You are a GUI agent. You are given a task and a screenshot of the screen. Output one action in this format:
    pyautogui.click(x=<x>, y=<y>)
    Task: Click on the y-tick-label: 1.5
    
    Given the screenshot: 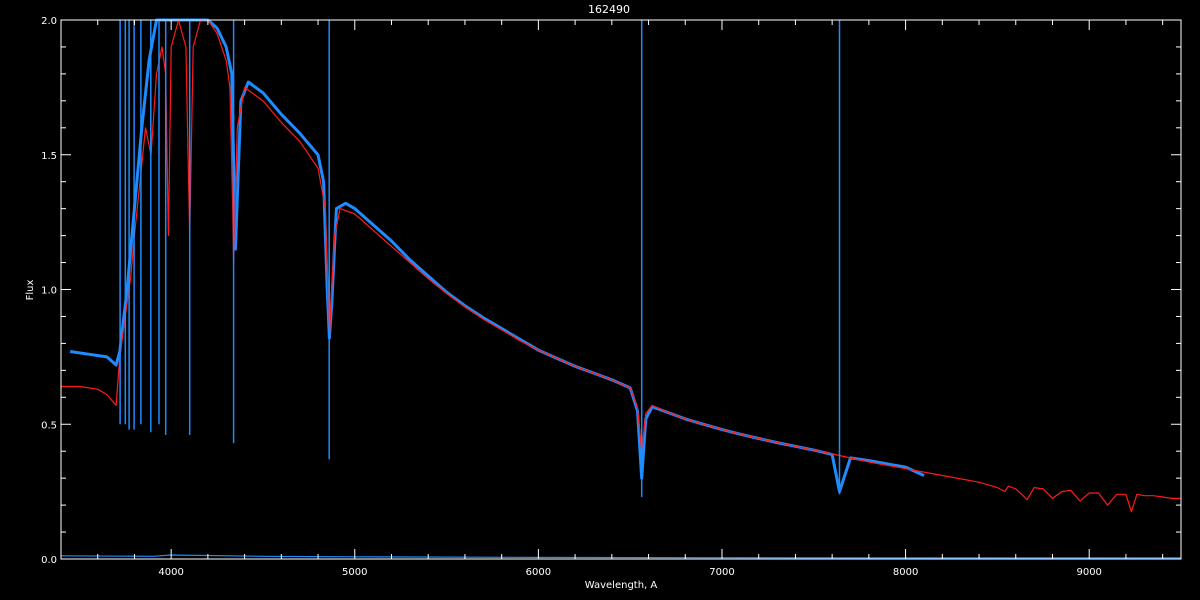 What is the action you would take?
    pyautogui.click(x=49, y=156)
    